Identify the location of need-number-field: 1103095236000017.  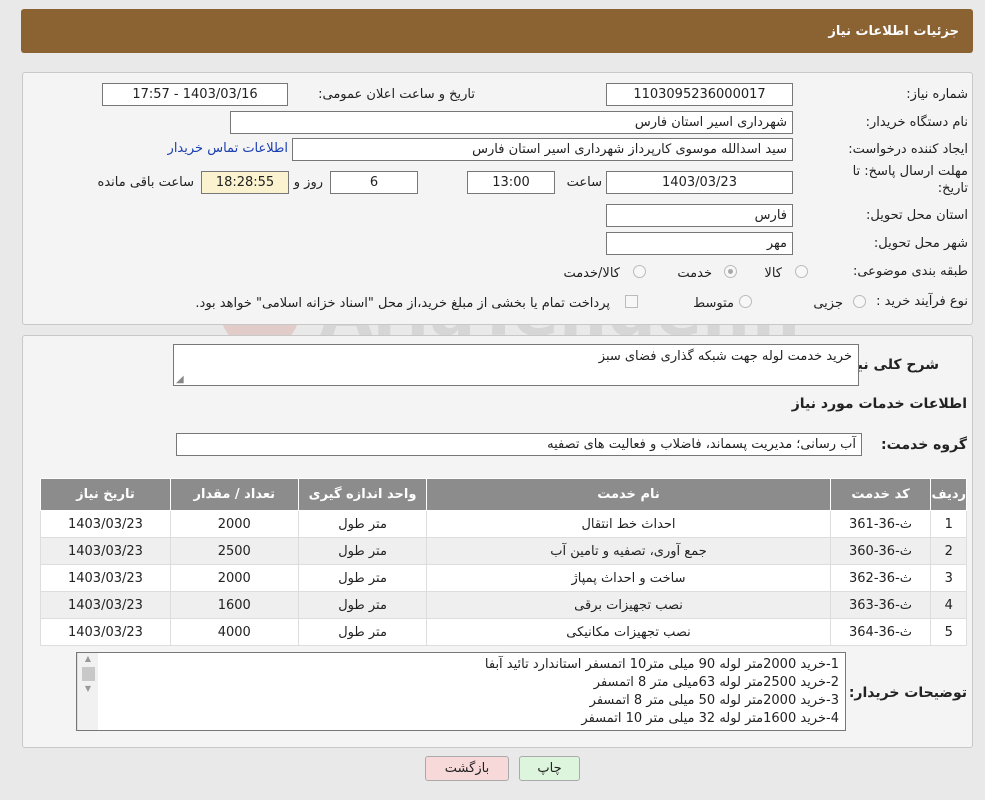
(699, 94).